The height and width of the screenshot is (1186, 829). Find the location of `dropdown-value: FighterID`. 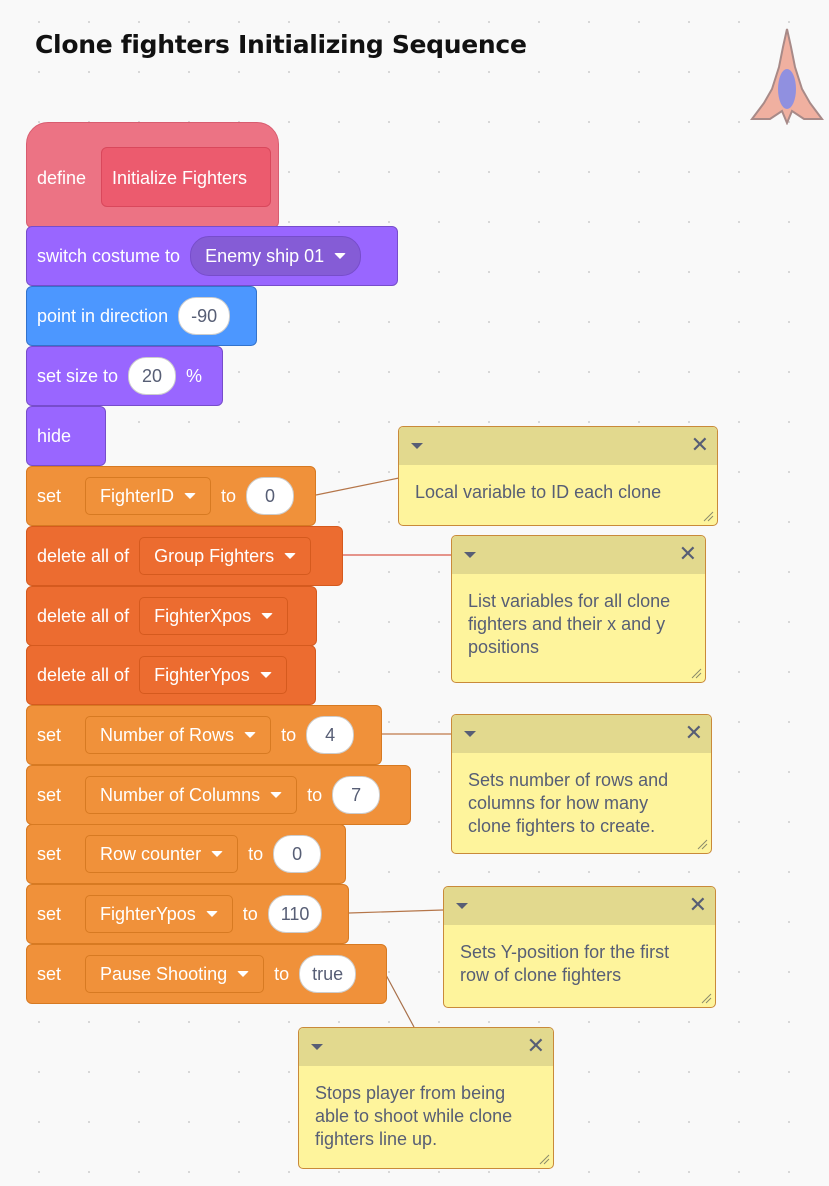

dropdown-value: FighterID is located at coordinates (137, 495).